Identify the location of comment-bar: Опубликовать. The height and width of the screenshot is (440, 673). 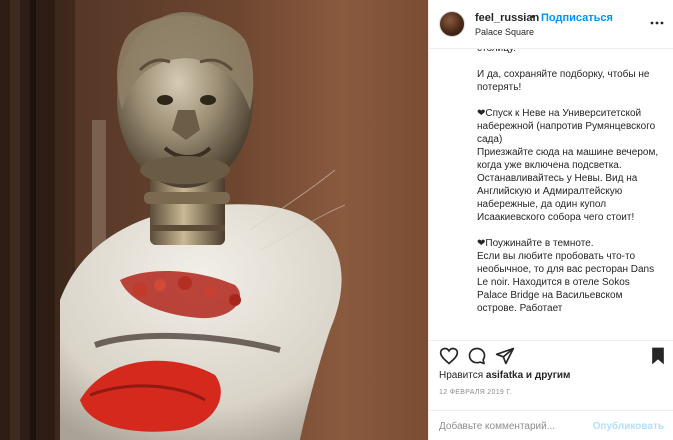
(551, 425).